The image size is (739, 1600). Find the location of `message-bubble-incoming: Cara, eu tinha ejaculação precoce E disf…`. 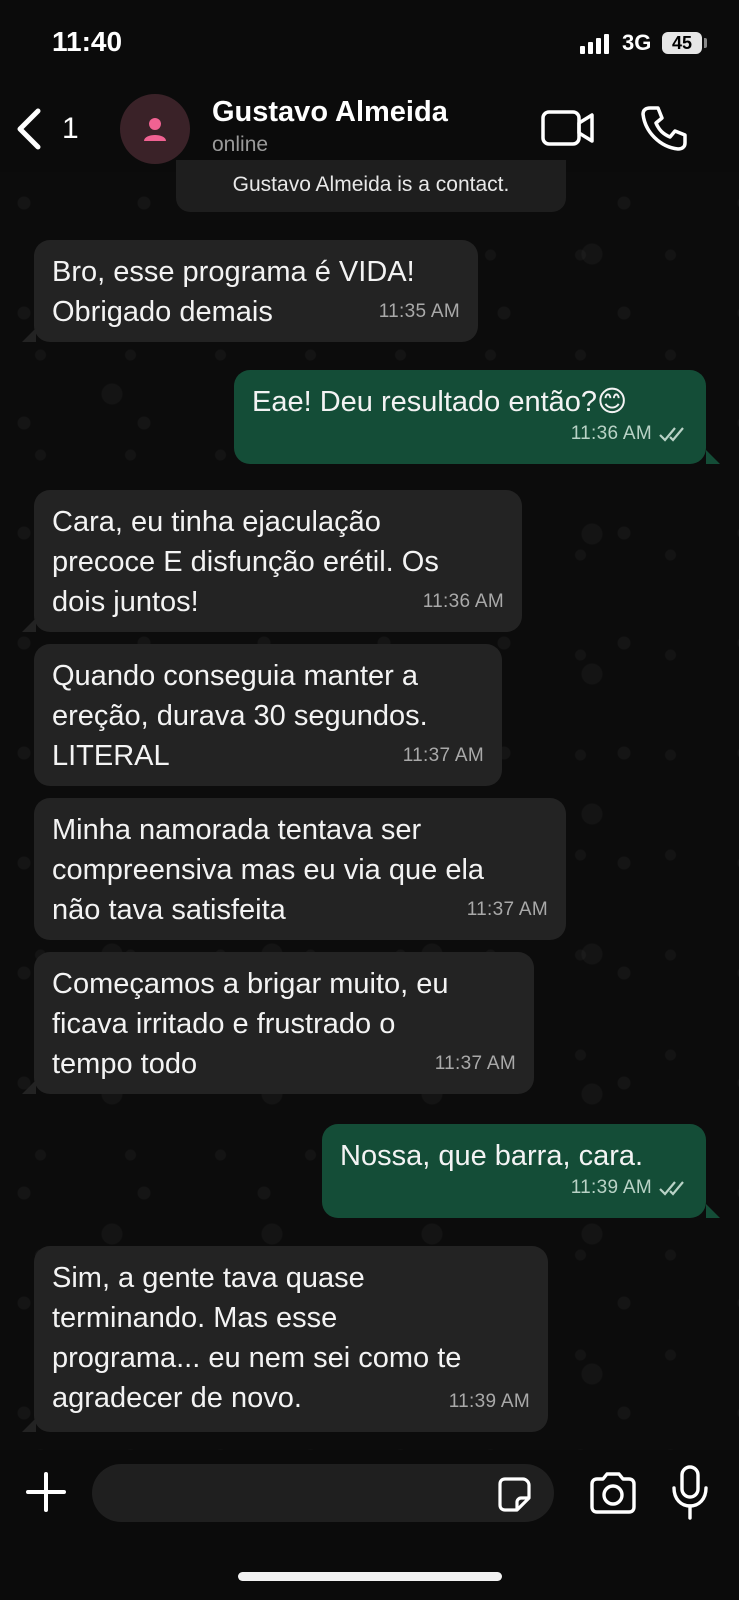

message-bubble-incoming: Cara, eu tinha ejaculação precoce E disf… is located at coordinates (278, 561).